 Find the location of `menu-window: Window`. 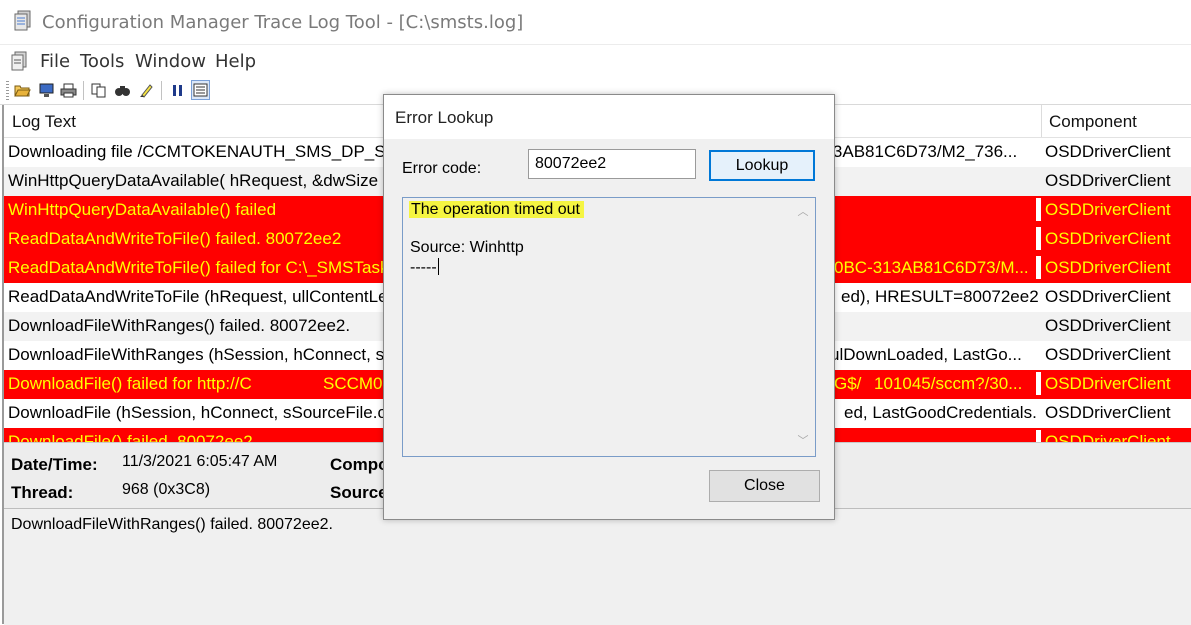

menu-window: Window is located at coordinates (170, 61).